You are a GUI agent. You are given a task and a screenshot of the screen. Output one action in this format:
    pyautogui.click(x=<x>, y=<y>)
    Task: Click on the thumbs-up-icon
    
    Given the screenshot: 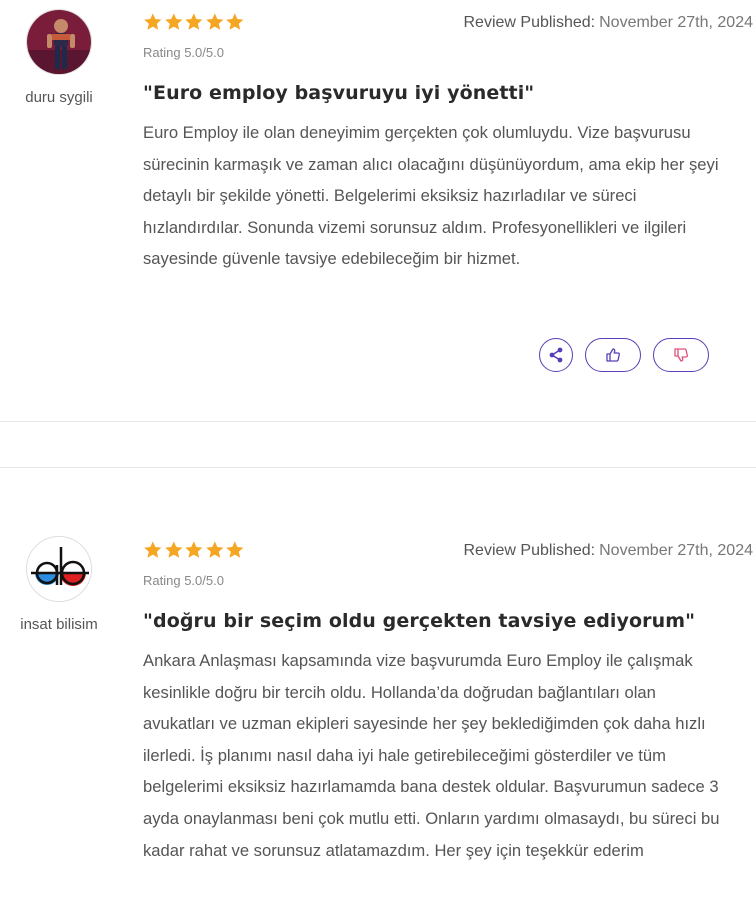 What is the action you would take?
    pyautogui.click(x=613, y=355)
    